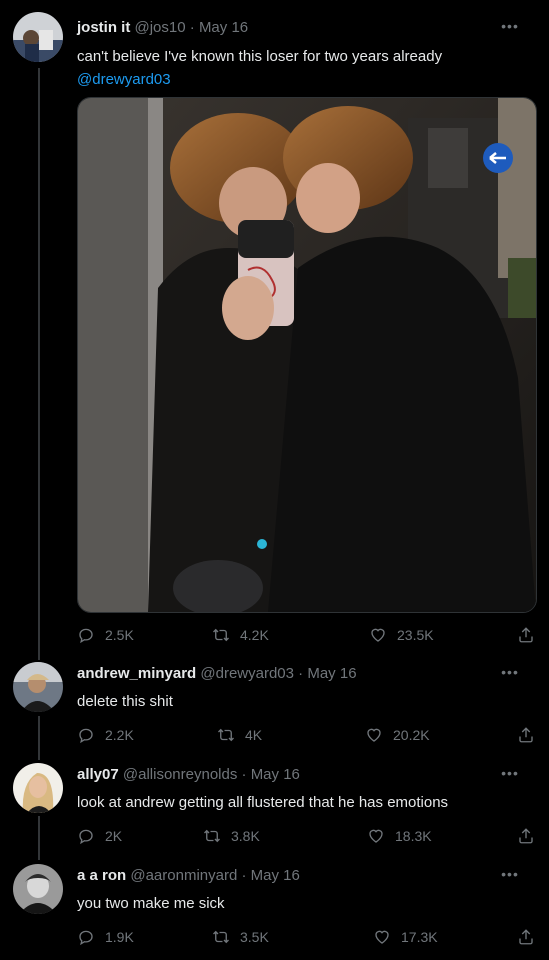  I want to click on retweet-button: 4.2K, so click(240, 635).